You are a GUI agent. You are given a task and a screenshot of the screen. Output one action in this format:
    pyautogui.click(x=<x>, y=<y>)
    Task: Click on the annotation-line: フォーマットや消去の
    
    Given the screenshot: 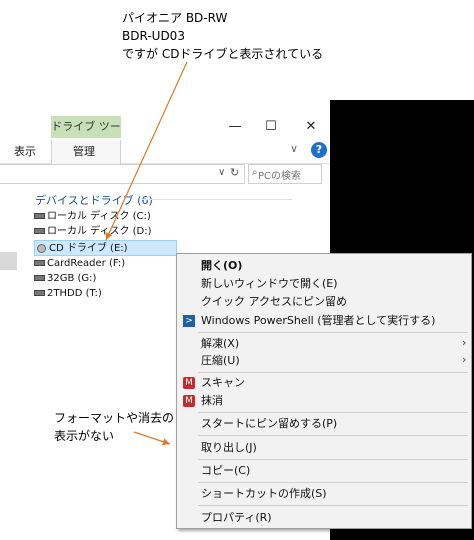 What is the action you would take?
    pyautogui.click(x=114, y=418)
    